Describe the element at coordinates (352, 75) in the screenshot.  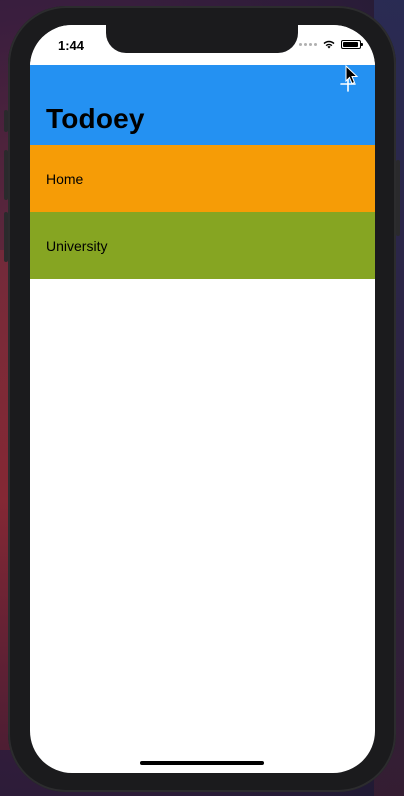
I see `mouse-cursor-icon` at that location.